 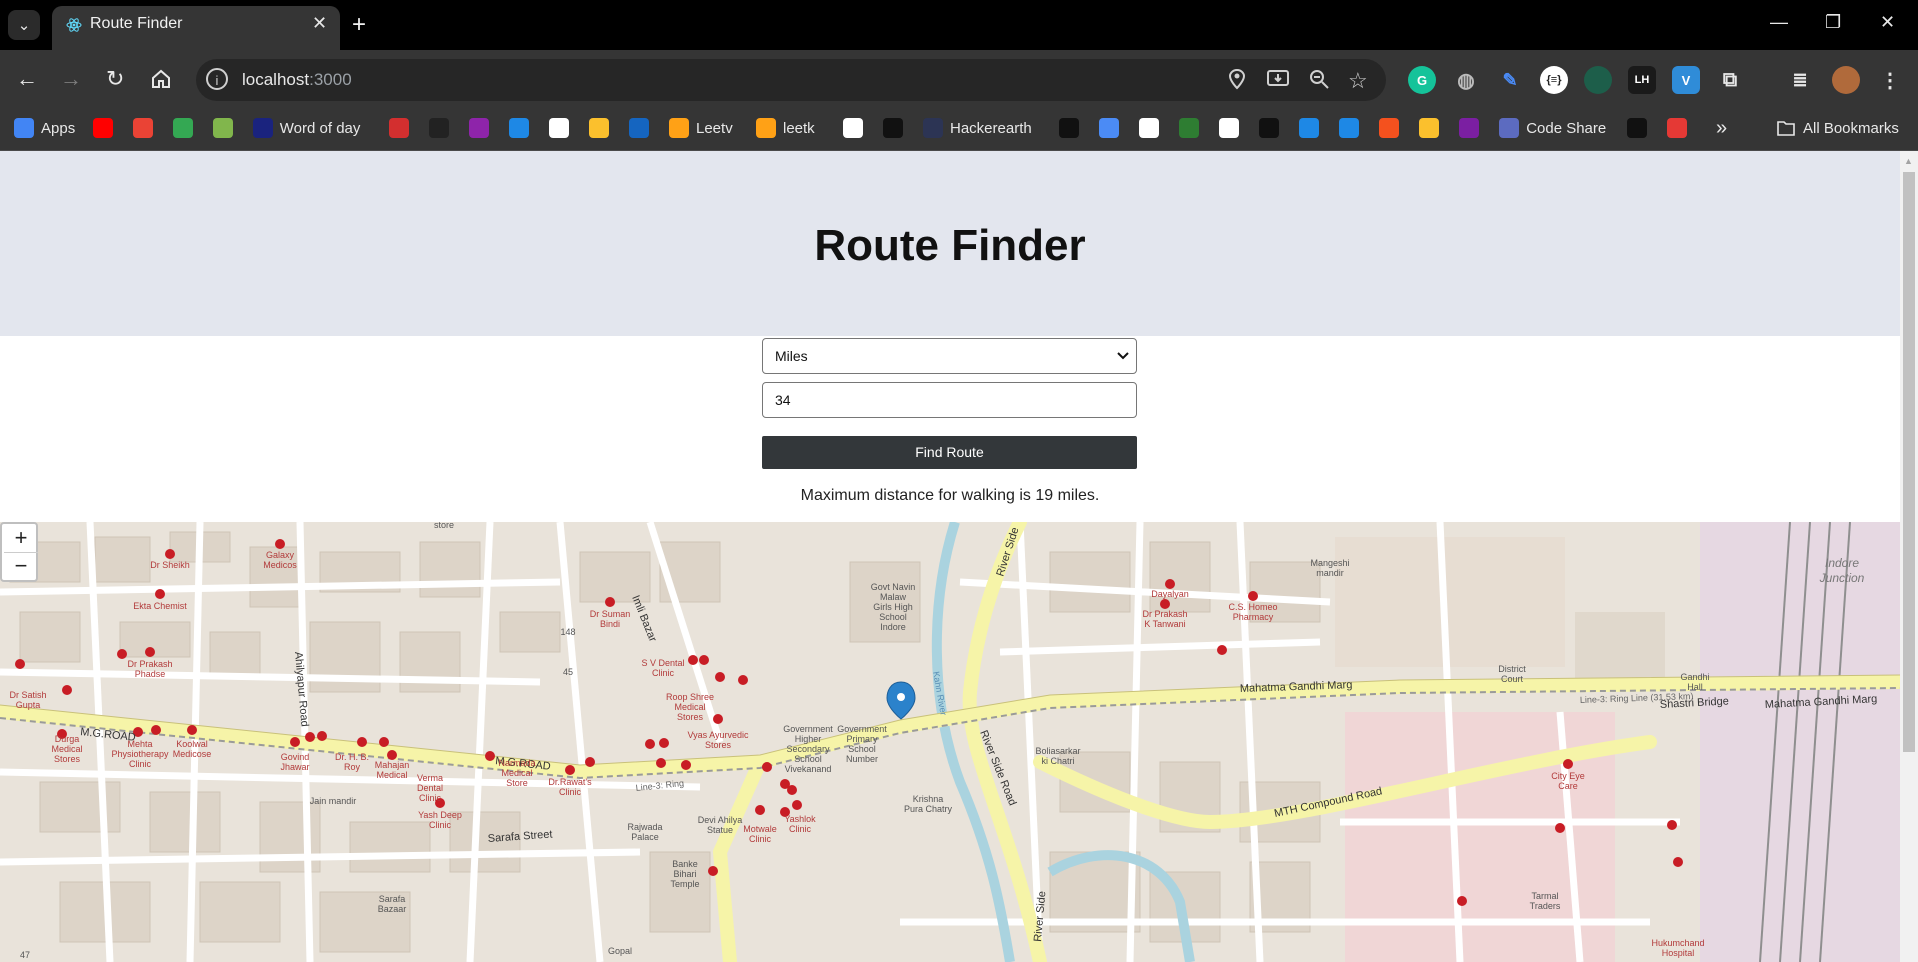 What do you see at coordinates (1598, 80) in the screenshot?
I see `green-extension-icon` at bounding box center [1598, 80].